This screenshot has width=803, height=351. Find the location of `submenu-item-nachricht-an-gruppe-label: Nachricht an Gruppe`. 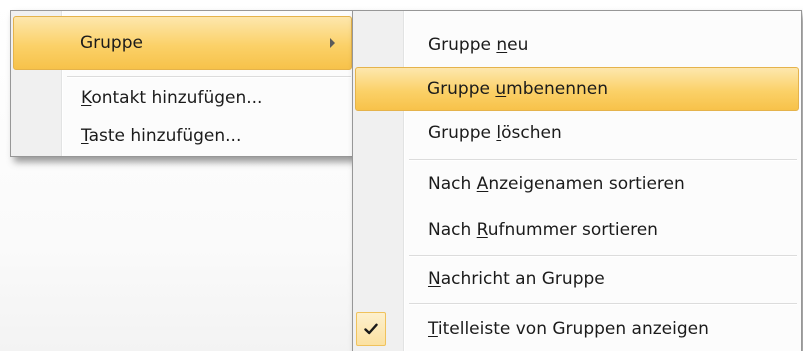

submenu-item-nachricht-an-gruppe-label: Nachricht an Gruppe is located at coordinates (516, 279).